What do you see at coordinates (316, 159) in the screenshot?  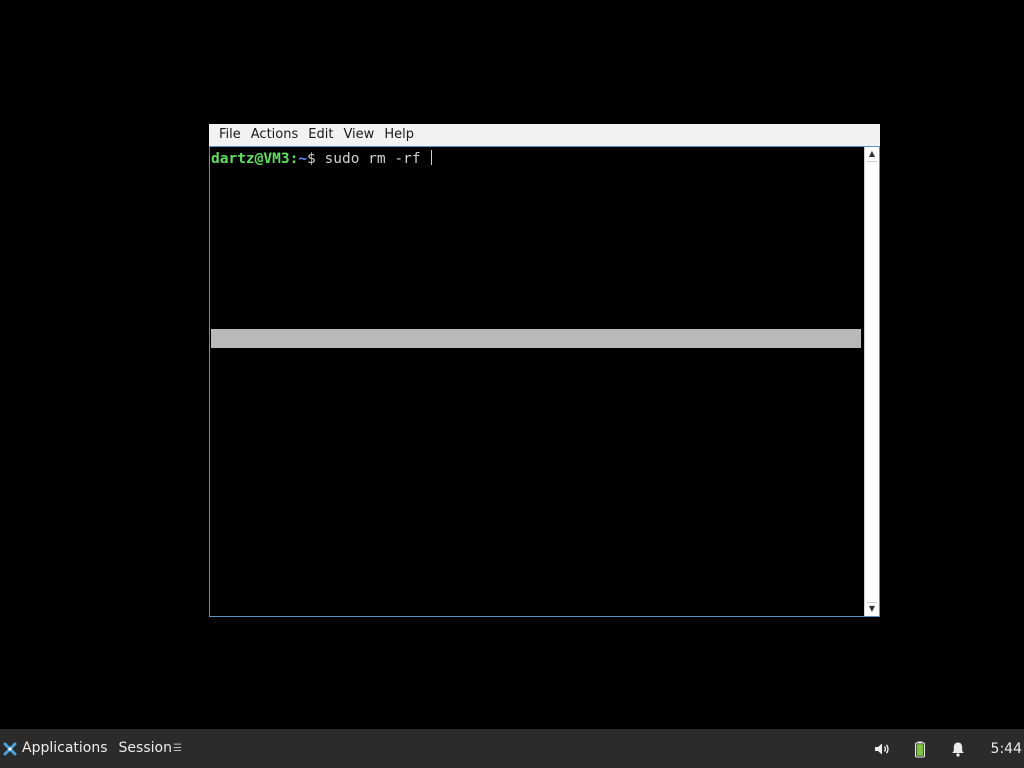 I see `prompt-dollar: $` at bounding box center [316, 159].